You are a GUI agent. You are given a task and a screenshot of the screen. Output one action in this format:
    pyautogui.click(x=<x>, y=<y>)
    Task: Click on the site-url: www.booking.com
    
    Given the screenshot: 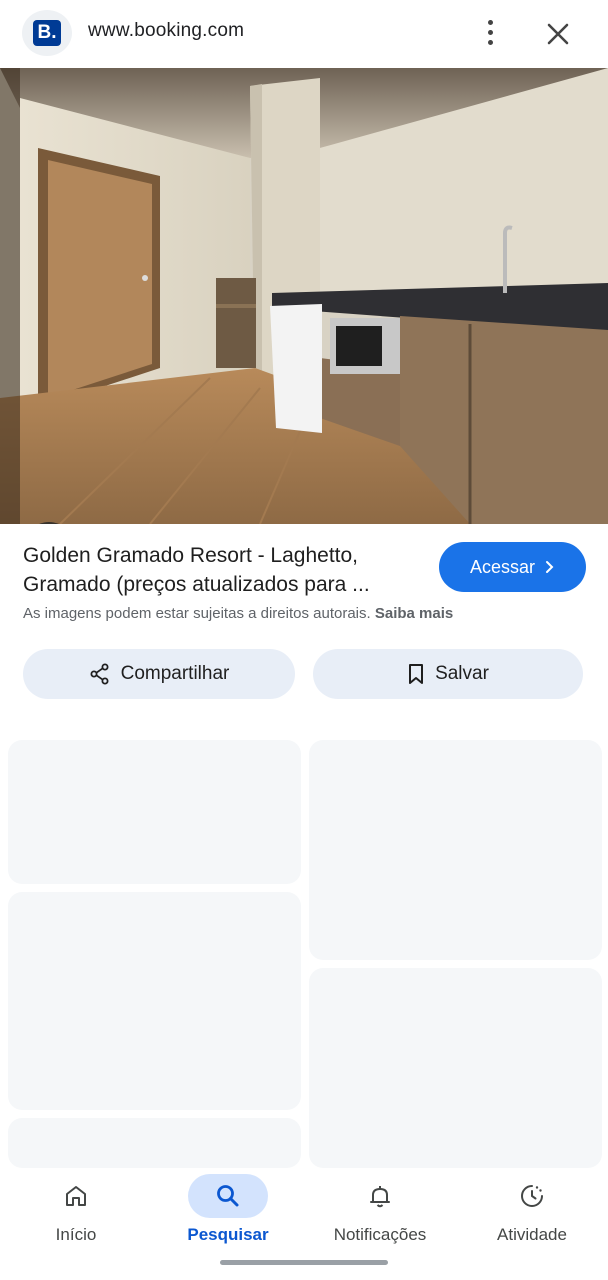 What is the action you would take?
    pyautogui.click(x=166, y=31)
    